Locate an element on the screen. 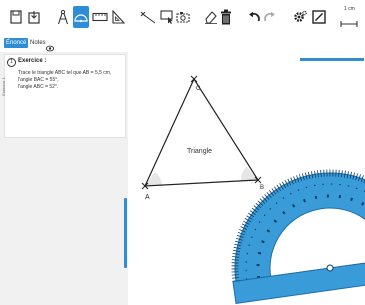 This screenshot has width=365, height=305. point-a-label: A is located at coordinates (147, 197).